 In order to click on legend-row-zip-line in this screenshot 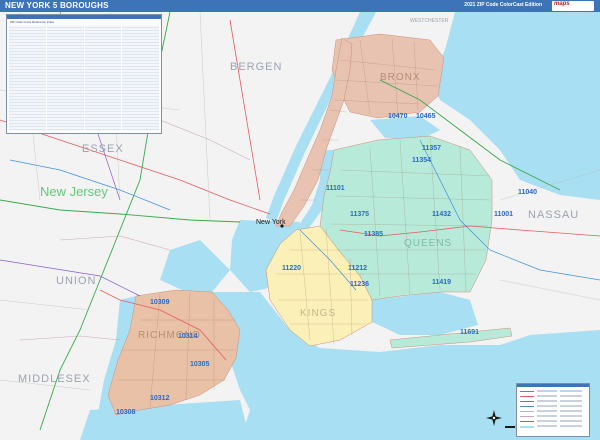, I will do `click(553, 421)`.